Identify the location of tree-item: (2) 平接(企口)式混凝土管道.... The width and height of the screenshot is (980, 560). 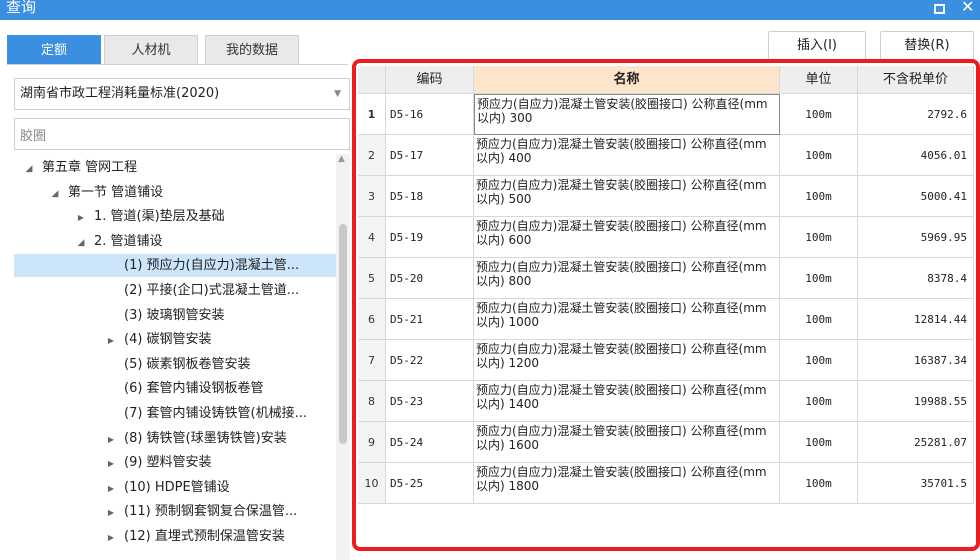
(175, 290).